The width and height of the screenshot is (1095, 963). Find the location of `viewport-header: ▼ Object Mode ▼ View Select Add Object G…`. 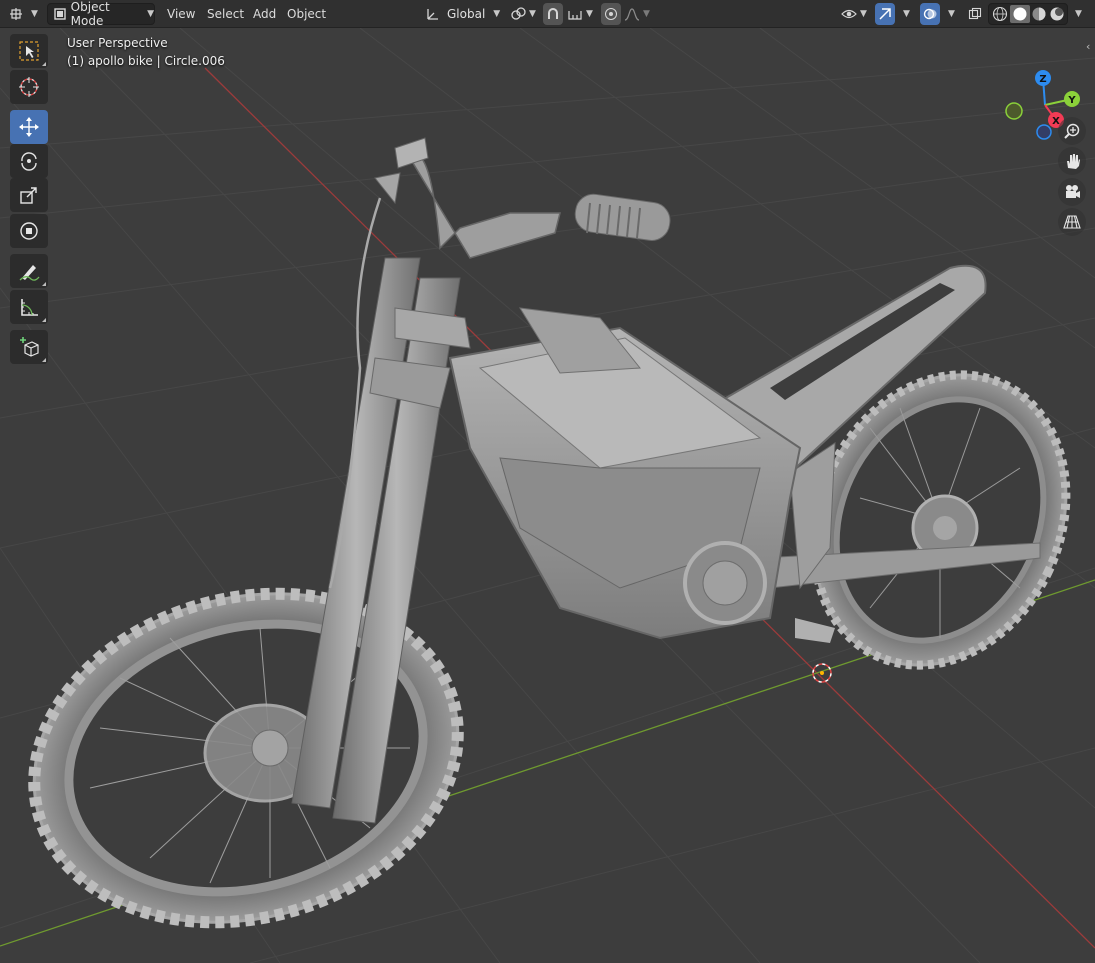

viewport-header: ▼ Object Mode ▼ View Select Add Object G… is located at coordinates (547, 14).